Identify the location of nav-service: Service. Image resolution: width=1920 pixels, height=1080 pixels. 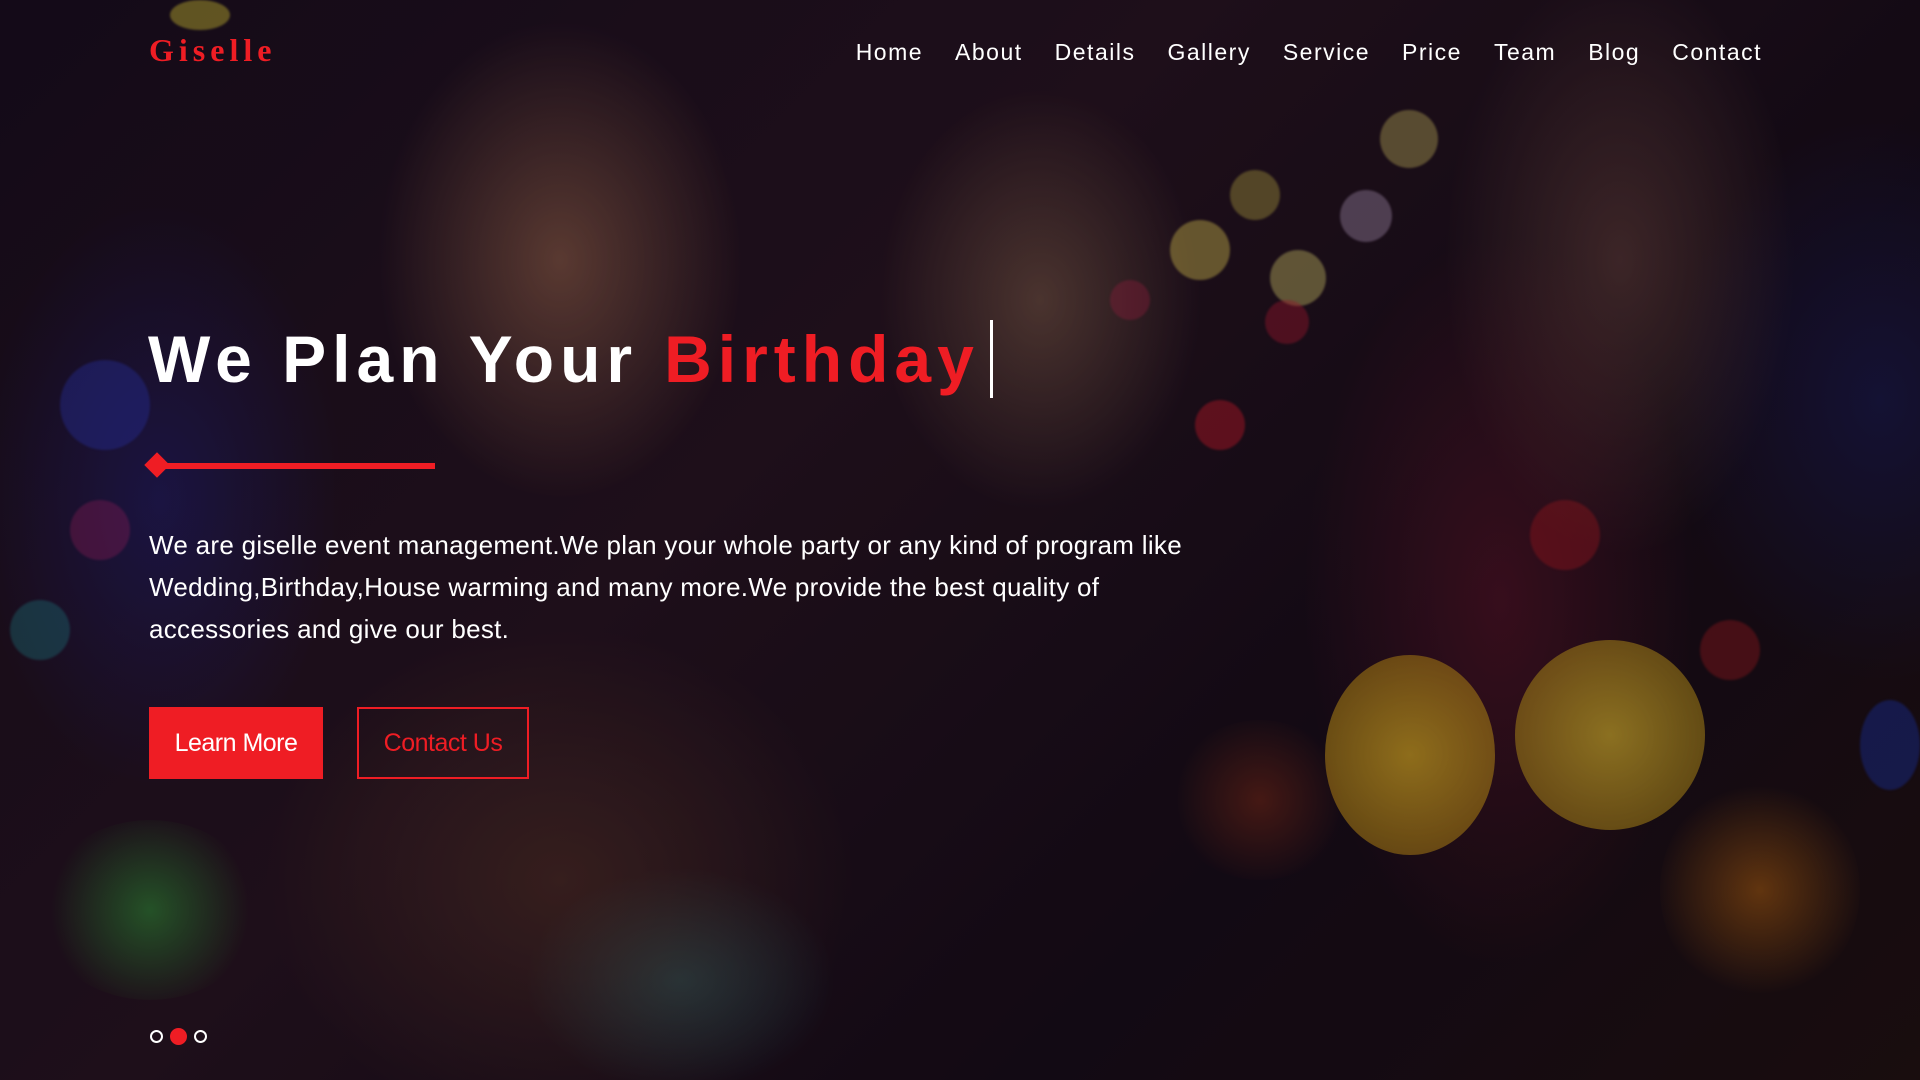
(1326, 52).